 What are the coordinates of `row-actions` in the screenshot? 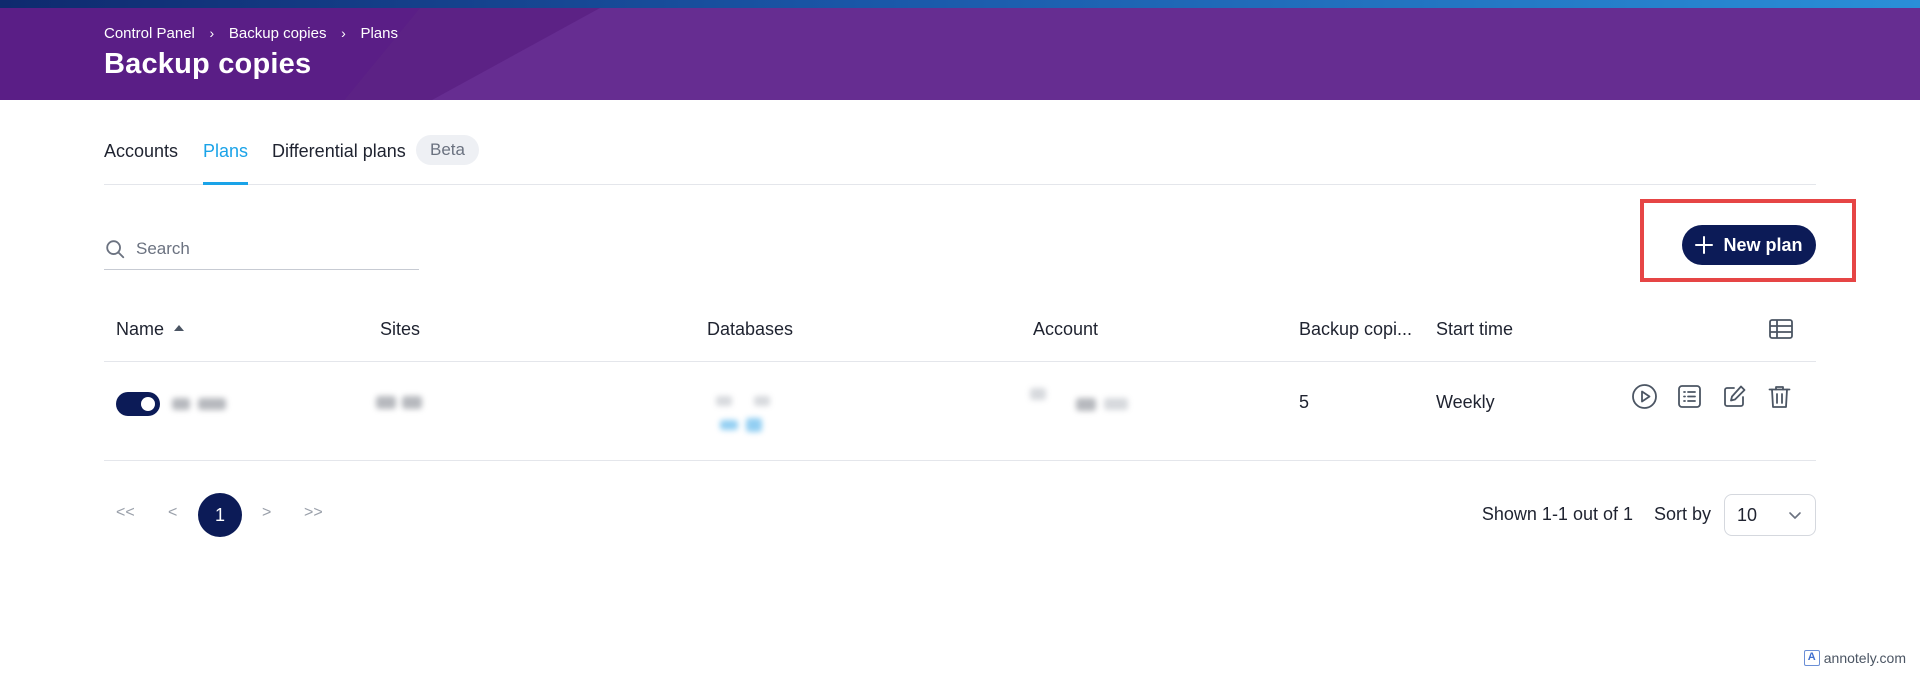 It's located at (1712, 396).